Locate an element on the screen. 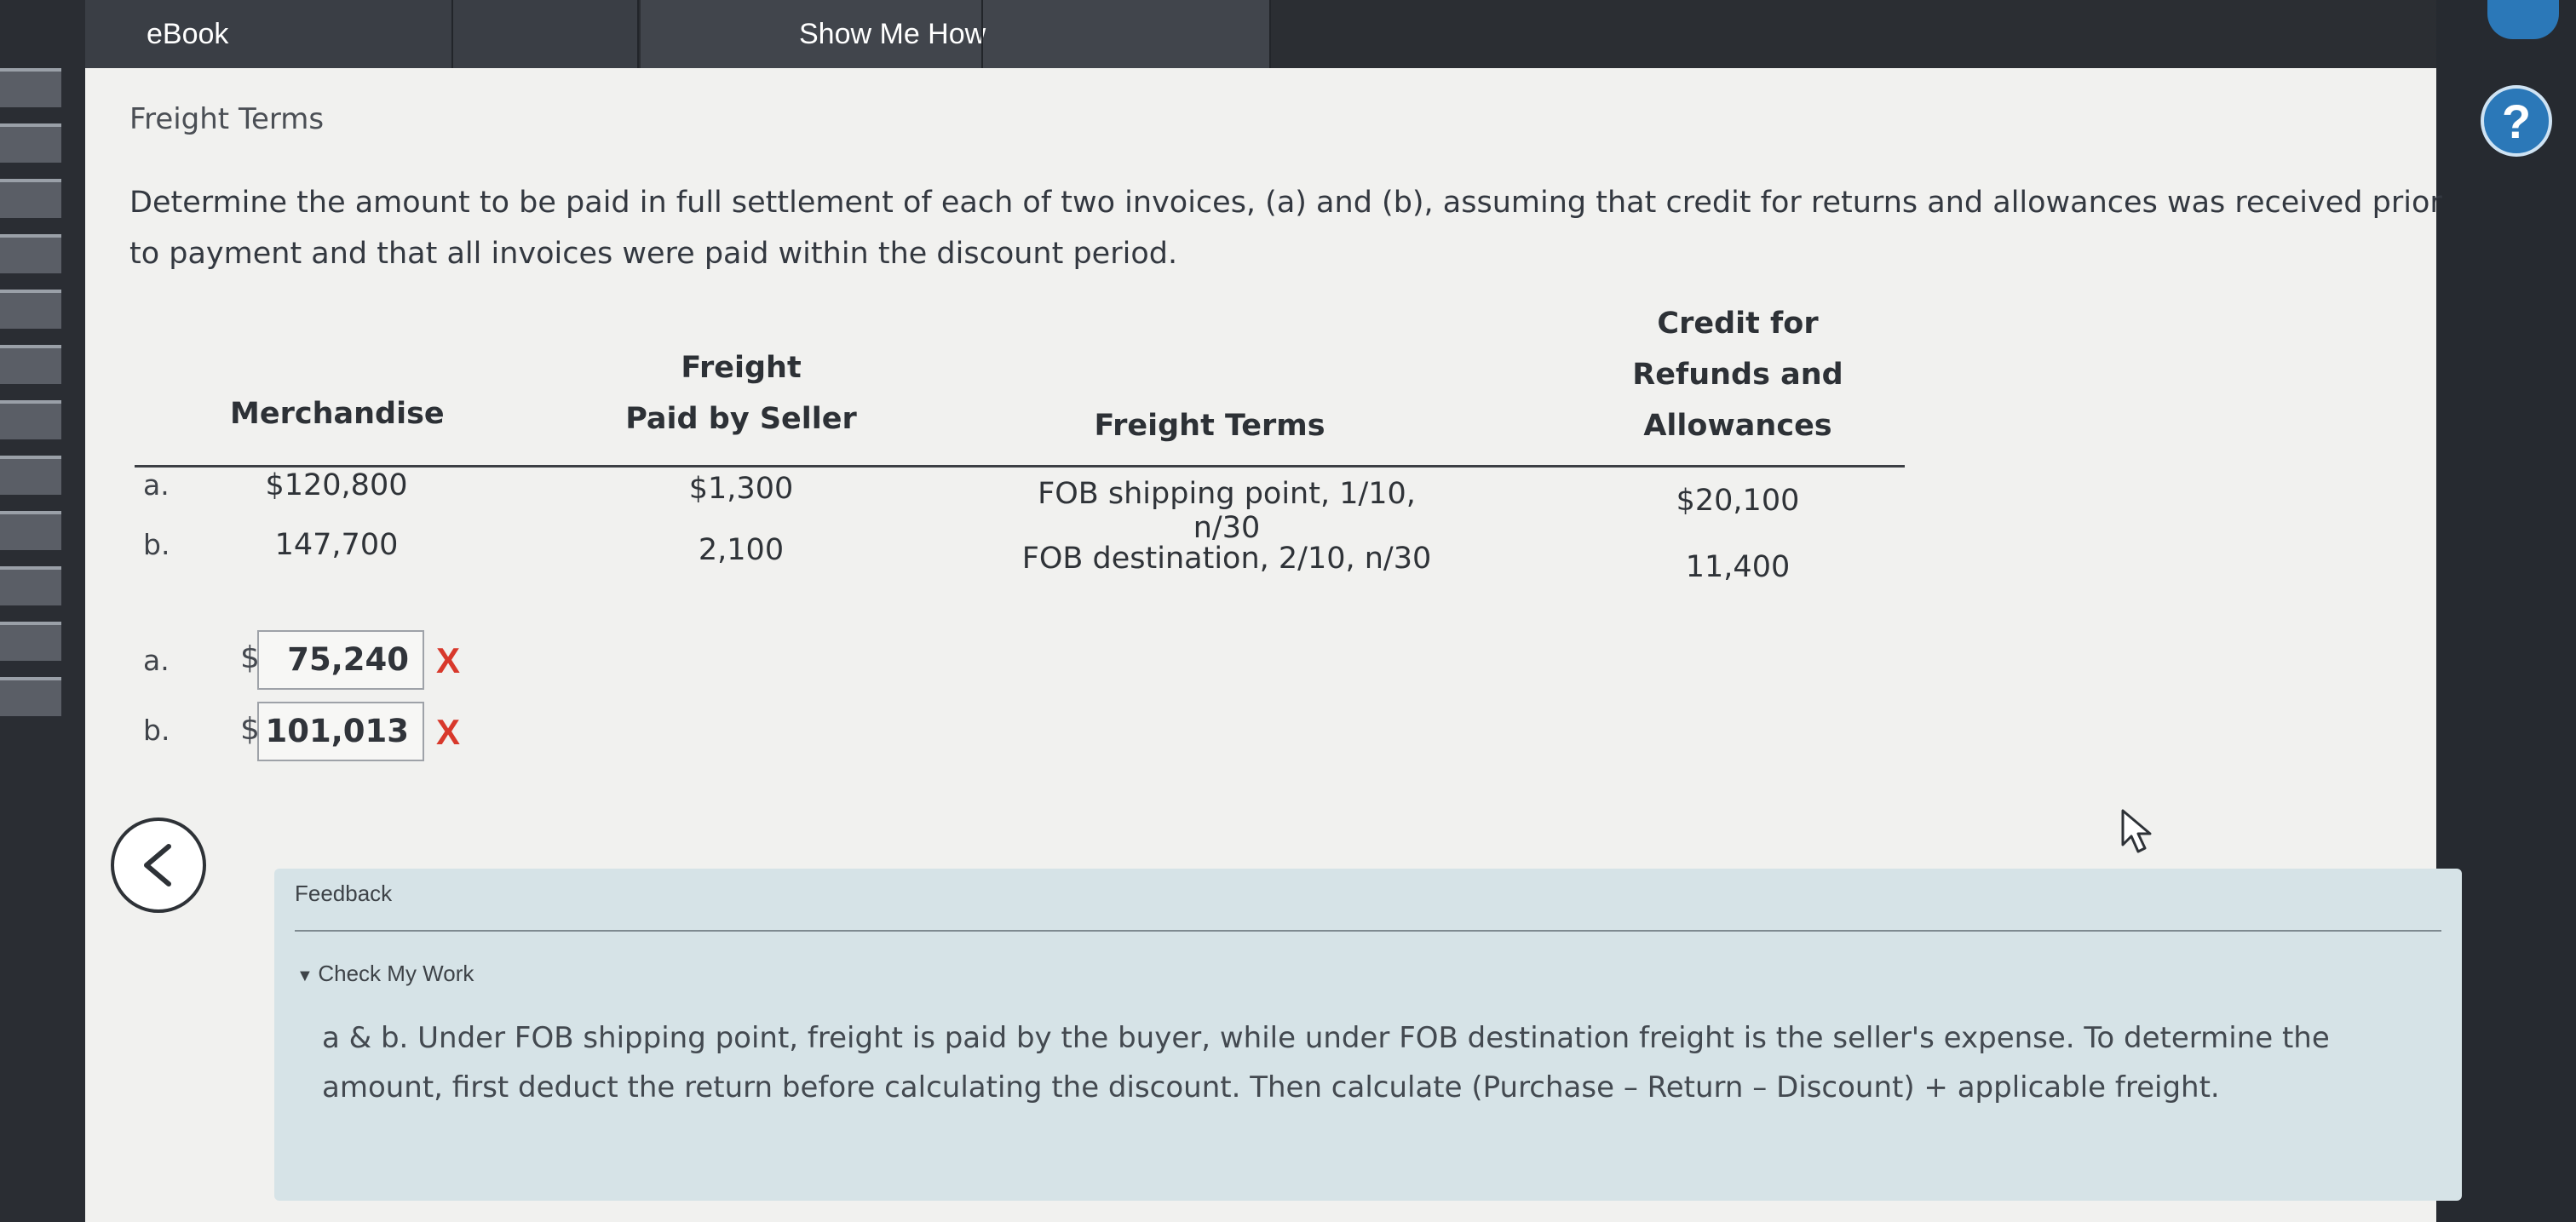 This screenshot has width=2576, height=1222. header-freight: Freight Paid by Seller is located at coordinates (741, 393).